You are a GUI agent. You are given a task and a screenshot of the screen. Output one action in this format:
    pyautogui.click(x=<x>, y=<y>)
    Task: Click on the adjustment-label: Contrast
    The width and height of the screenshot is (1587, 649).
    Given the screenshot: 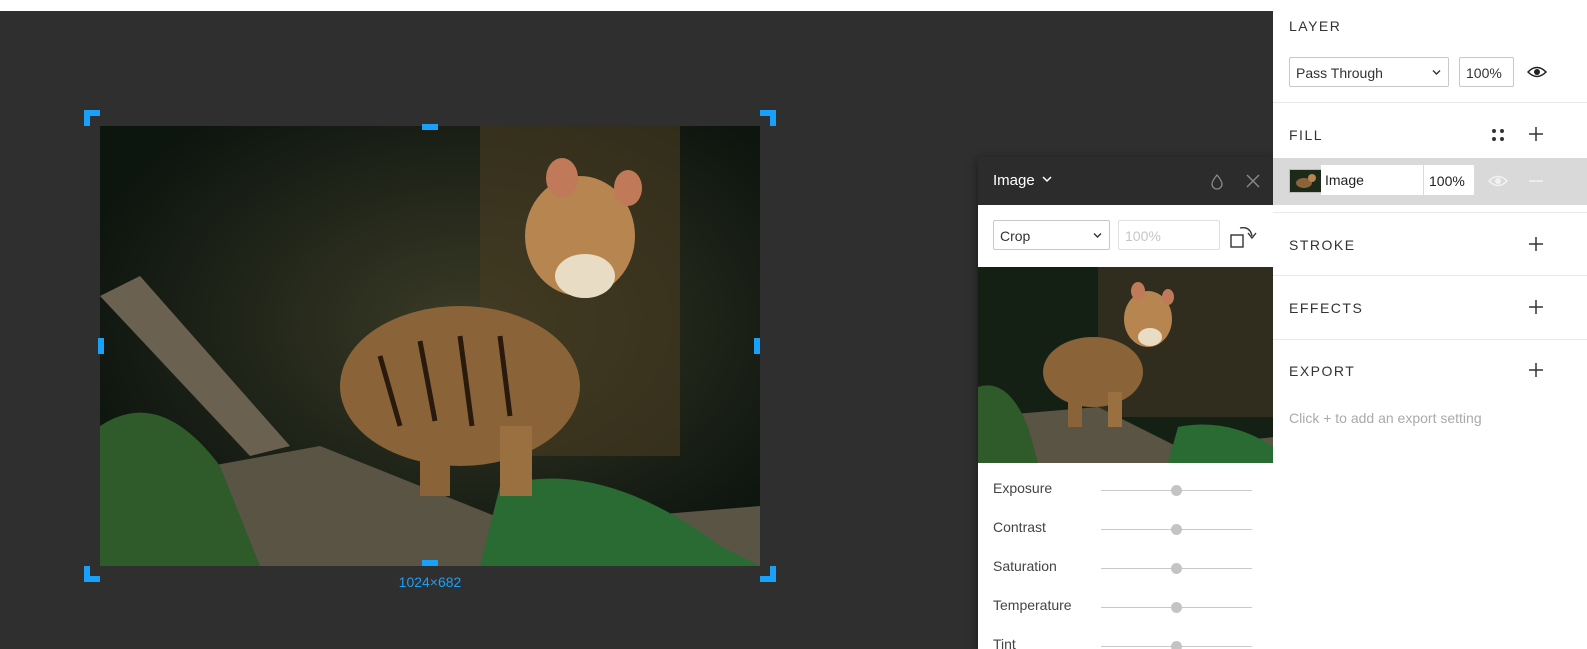 What is the action you would take?
    pyautogui.click(x=1019, y=527)
    